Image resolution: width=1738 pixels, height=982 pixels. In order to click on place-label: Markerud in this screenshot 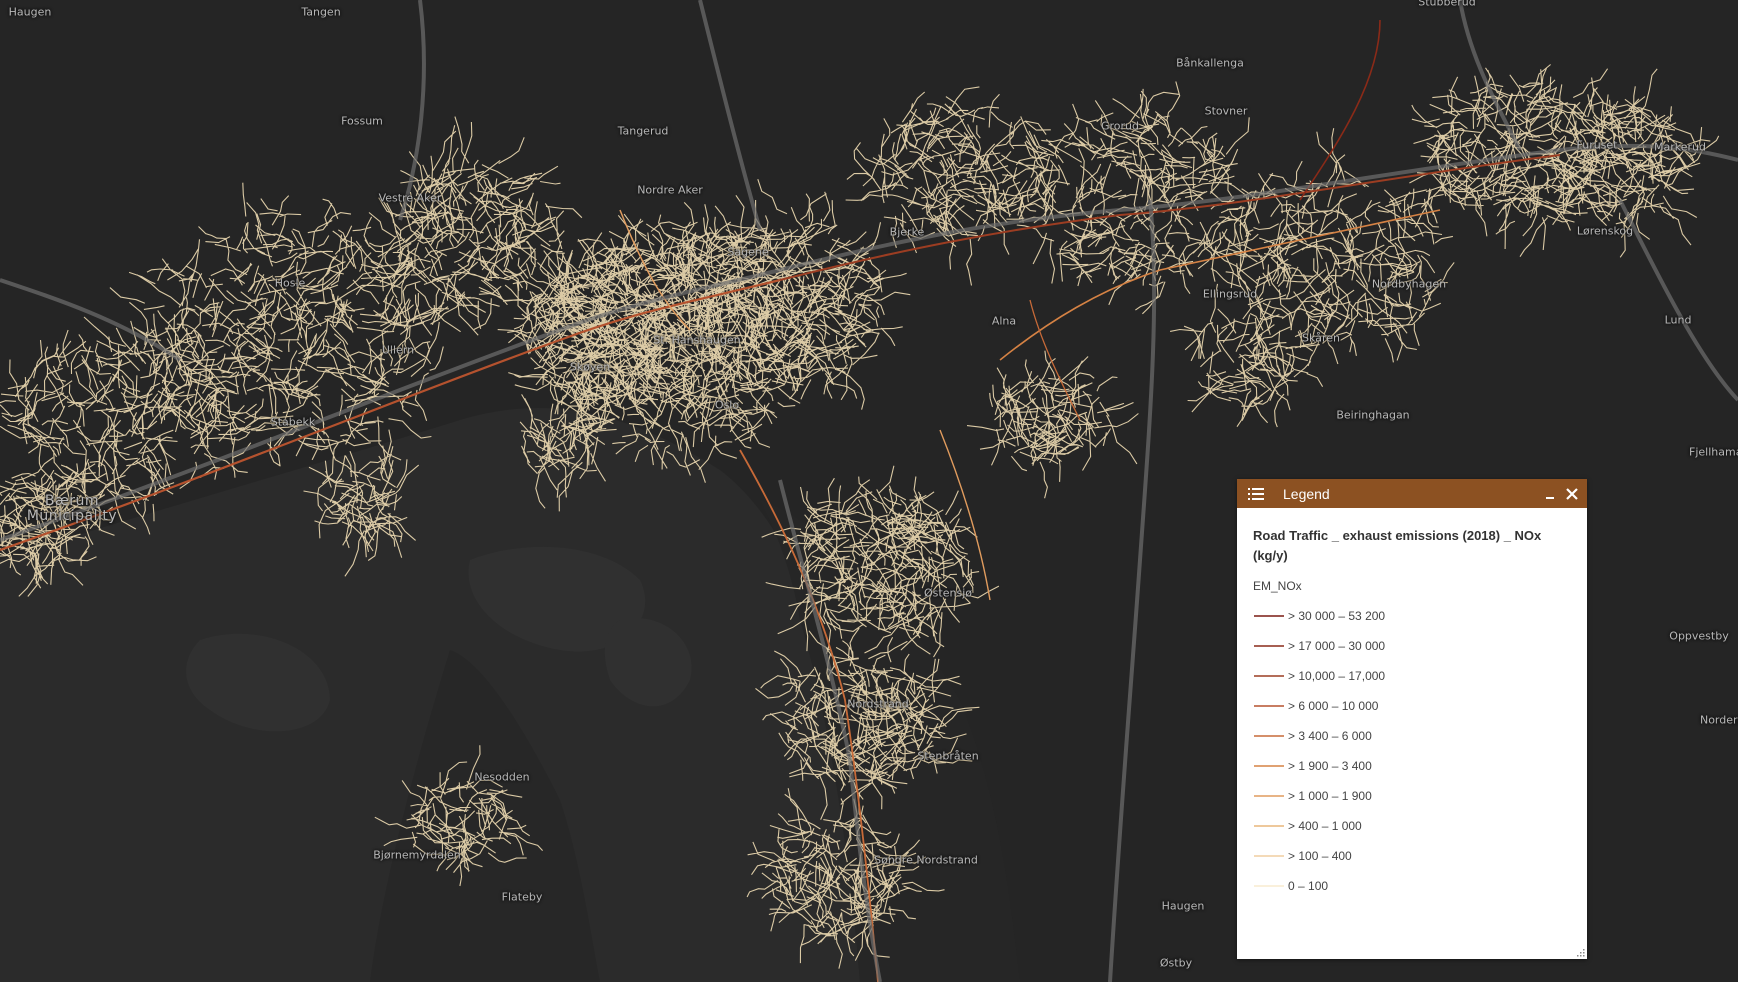, I will do `click(1680, 147)`.